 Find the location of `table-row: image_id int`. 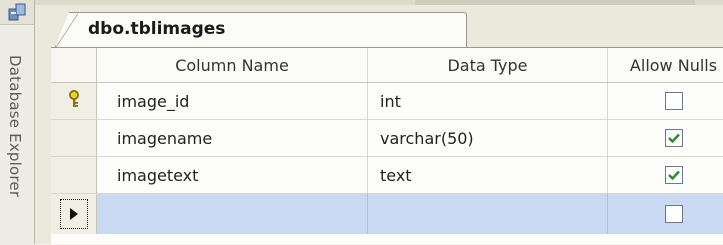

table-row: image_id int is located at coordinates (387, 101).